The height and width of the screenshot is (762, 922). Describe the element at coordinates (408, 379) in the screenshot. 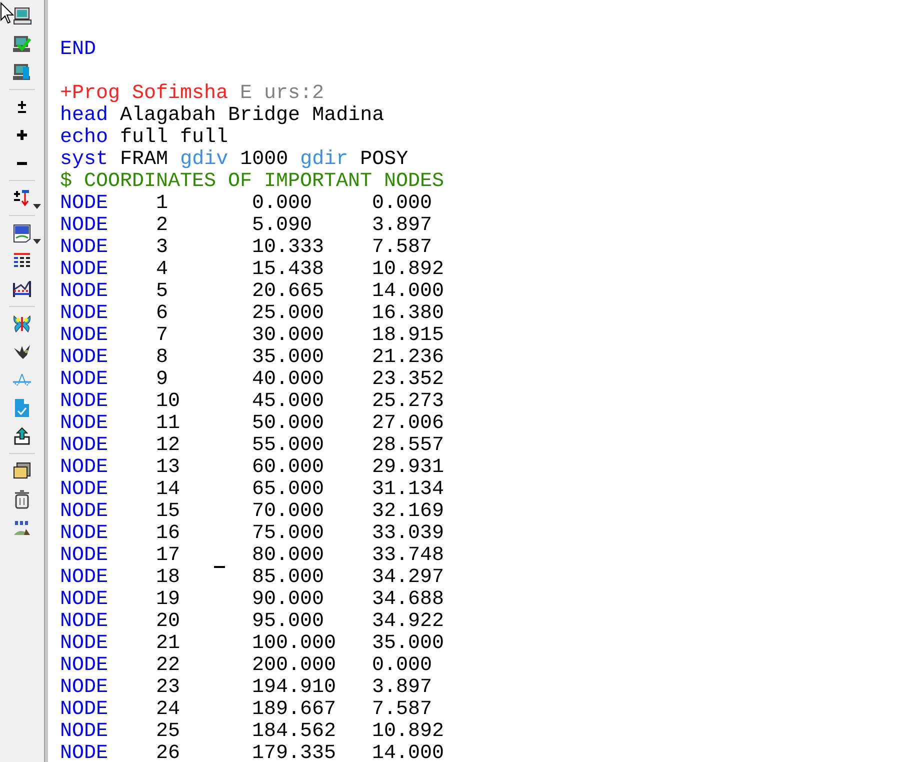

I see `code-token: 23.352` at that location.